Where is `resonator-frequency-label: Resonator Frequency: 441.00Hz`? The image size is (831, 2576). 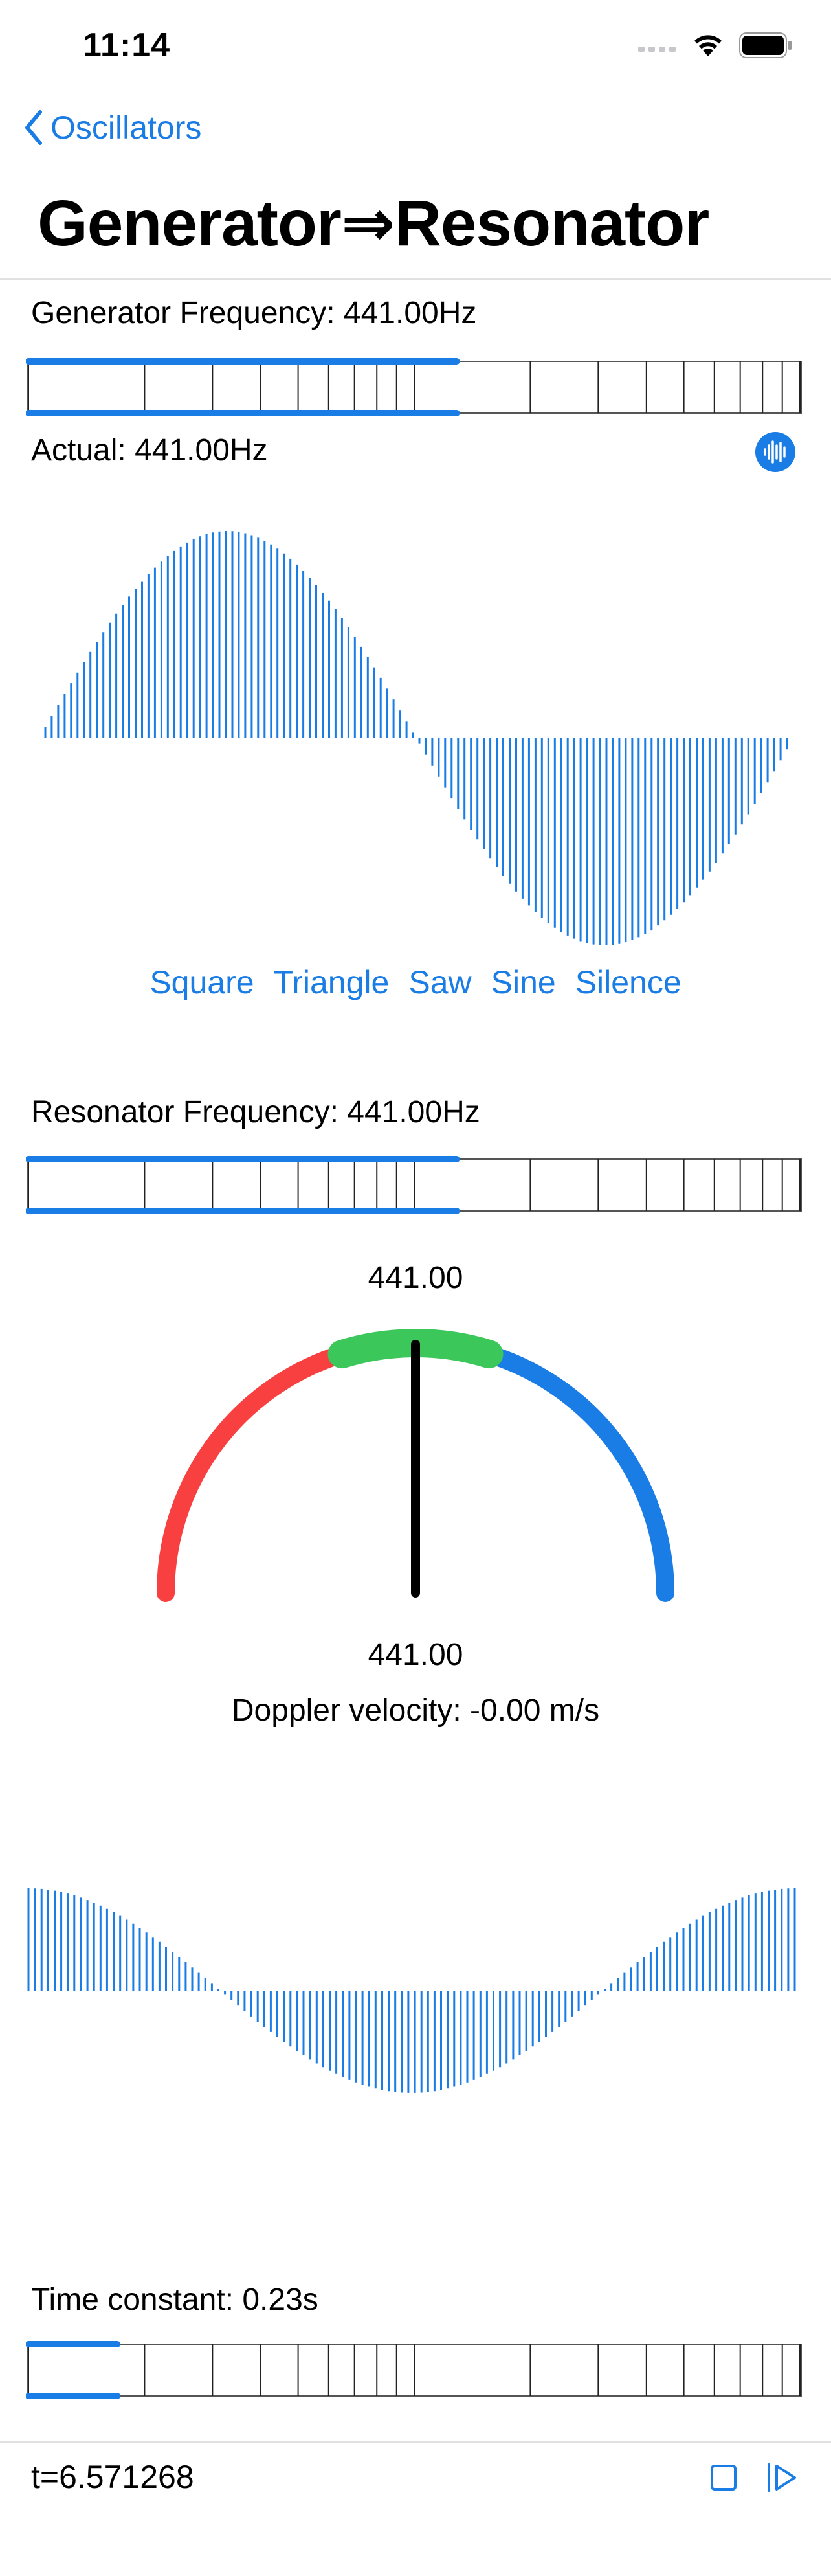
resonator-frequency-label: Resonator Frequency: 441.00Hz is located at coordinates (255, 1112).